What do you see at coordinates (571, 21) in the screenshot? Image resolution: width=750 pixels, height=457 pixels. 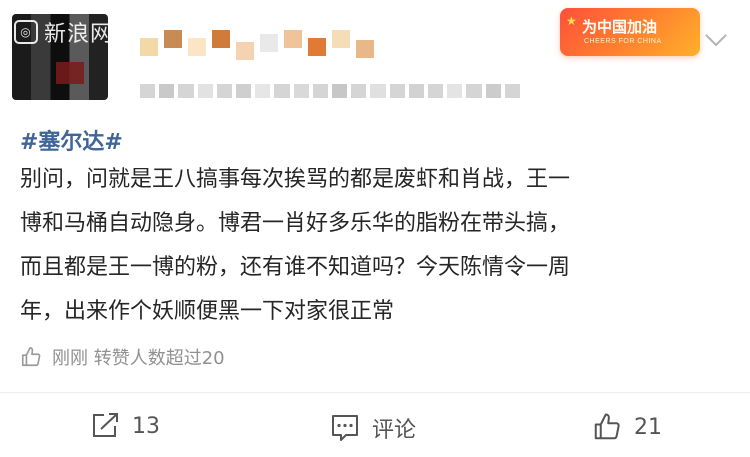 I see `star-icon: ★` at bounding box center [571, 21].